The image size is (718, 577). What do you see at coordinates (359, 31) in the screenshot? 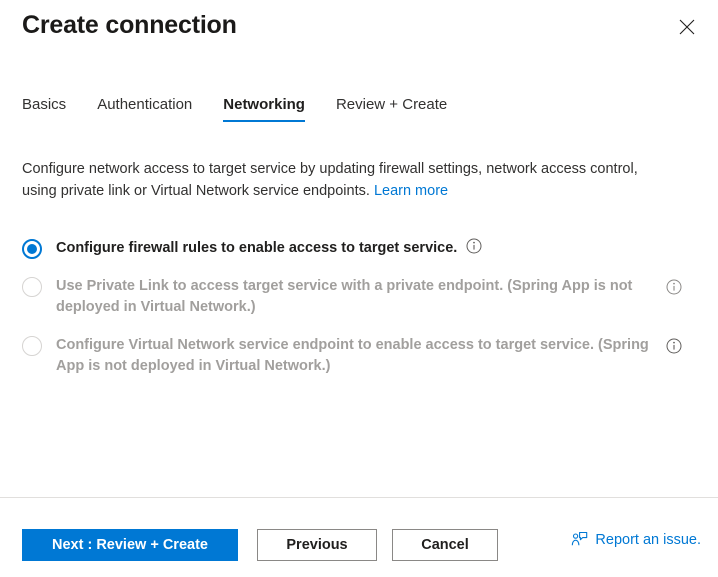
I see `dialog-header: Create connection` at bounding box center [359, 31].